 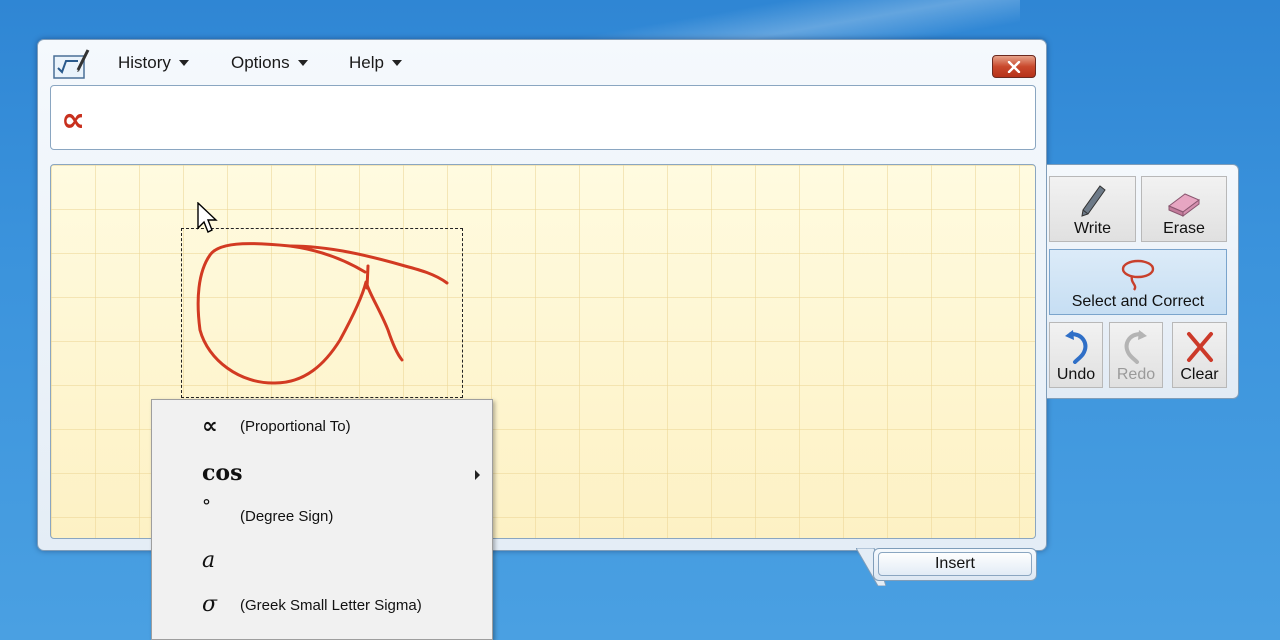 I want to click on redo-label: Redo, so click(x=1136, y=374).